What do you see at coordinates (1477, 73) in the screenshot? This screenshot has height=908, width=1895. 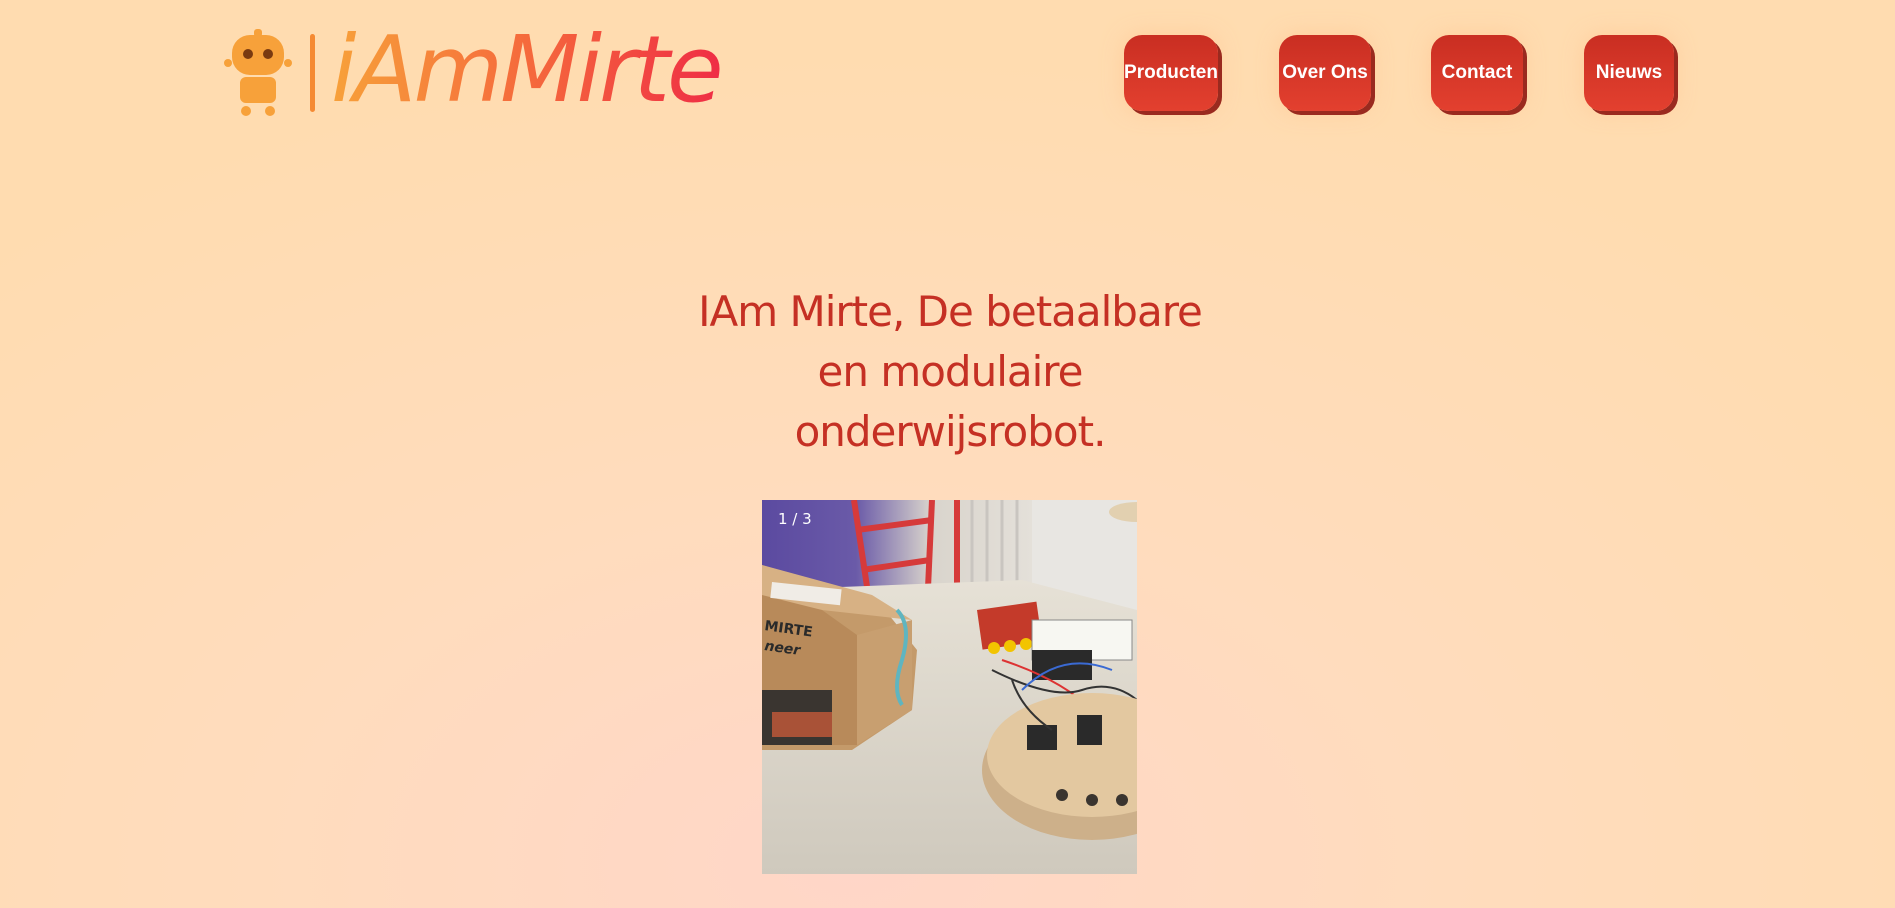 I see `nav-contact-button: Contact` at bounding box center [1477, 73].